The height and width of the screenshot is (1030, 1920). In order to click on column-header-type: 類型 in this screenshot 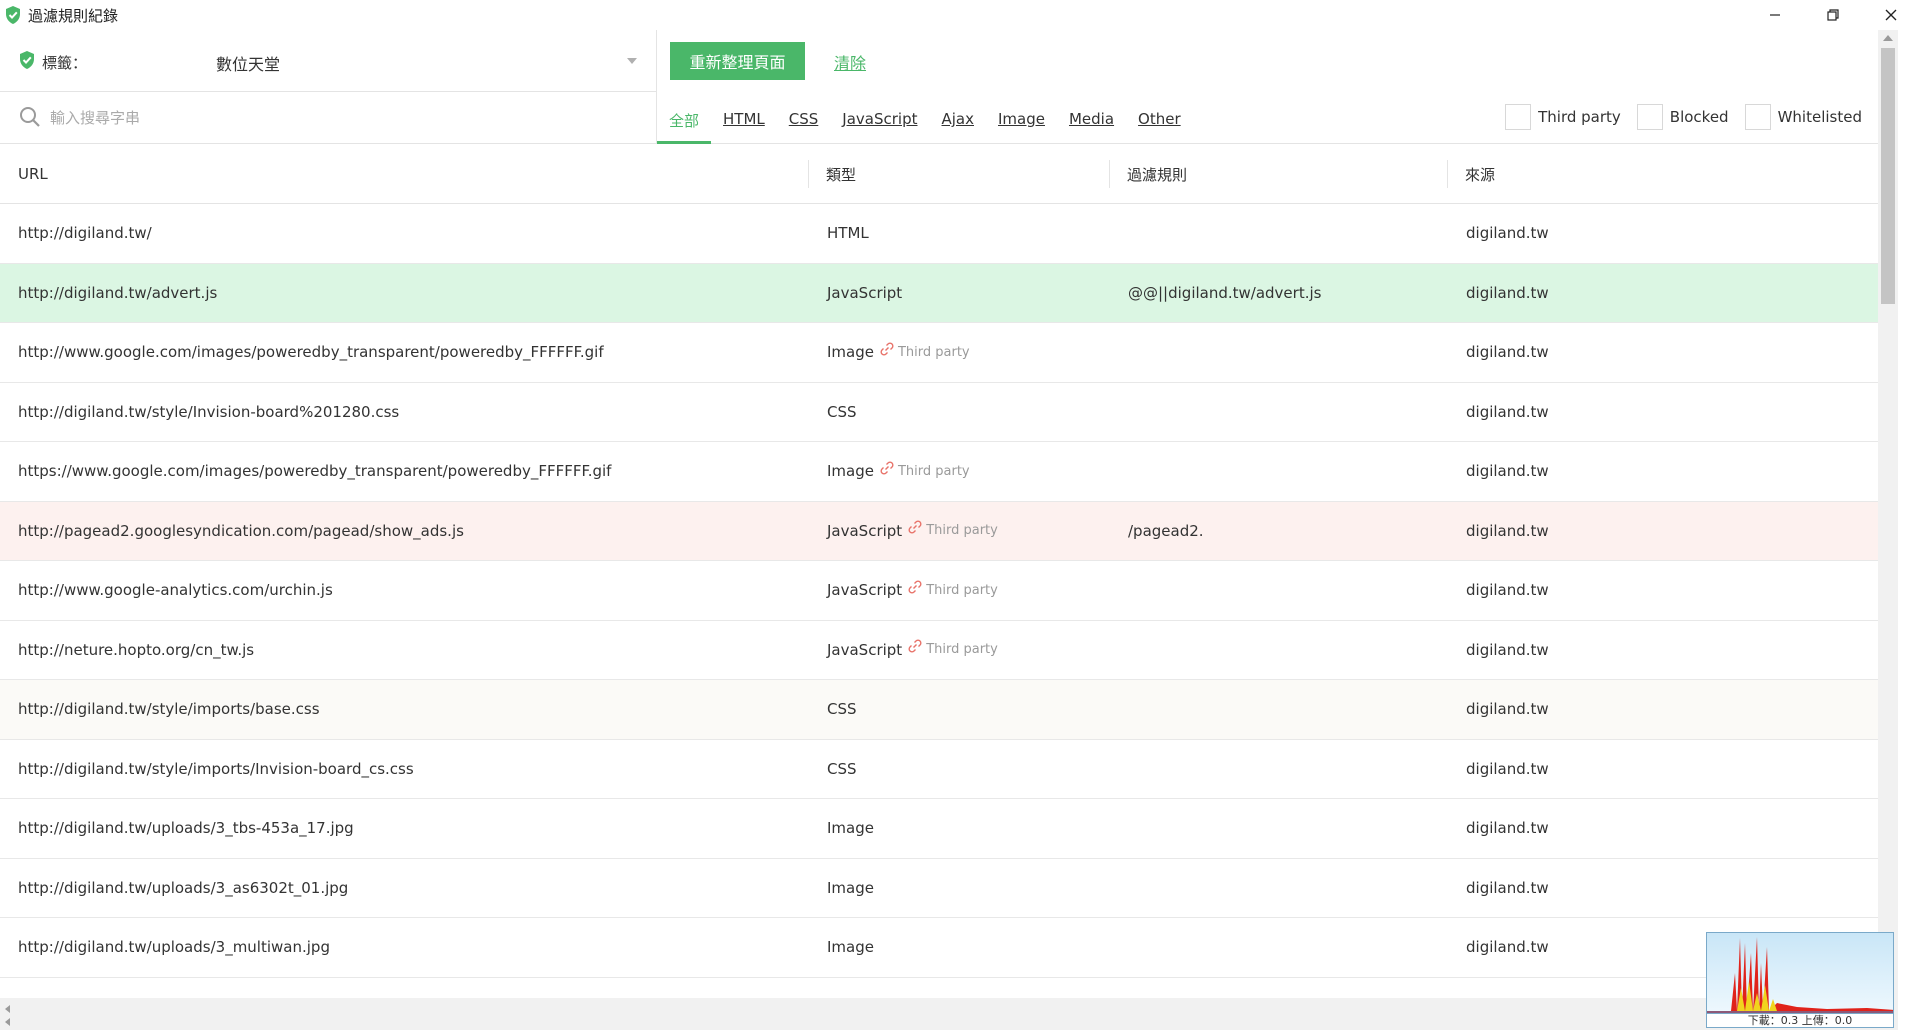, I will do `click(958, 174)`.